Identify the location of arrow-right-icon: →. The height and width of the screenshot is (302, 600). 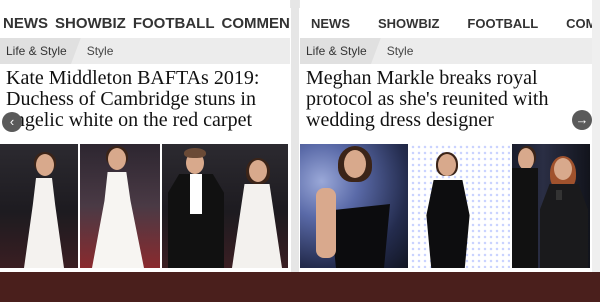
(582, 120).